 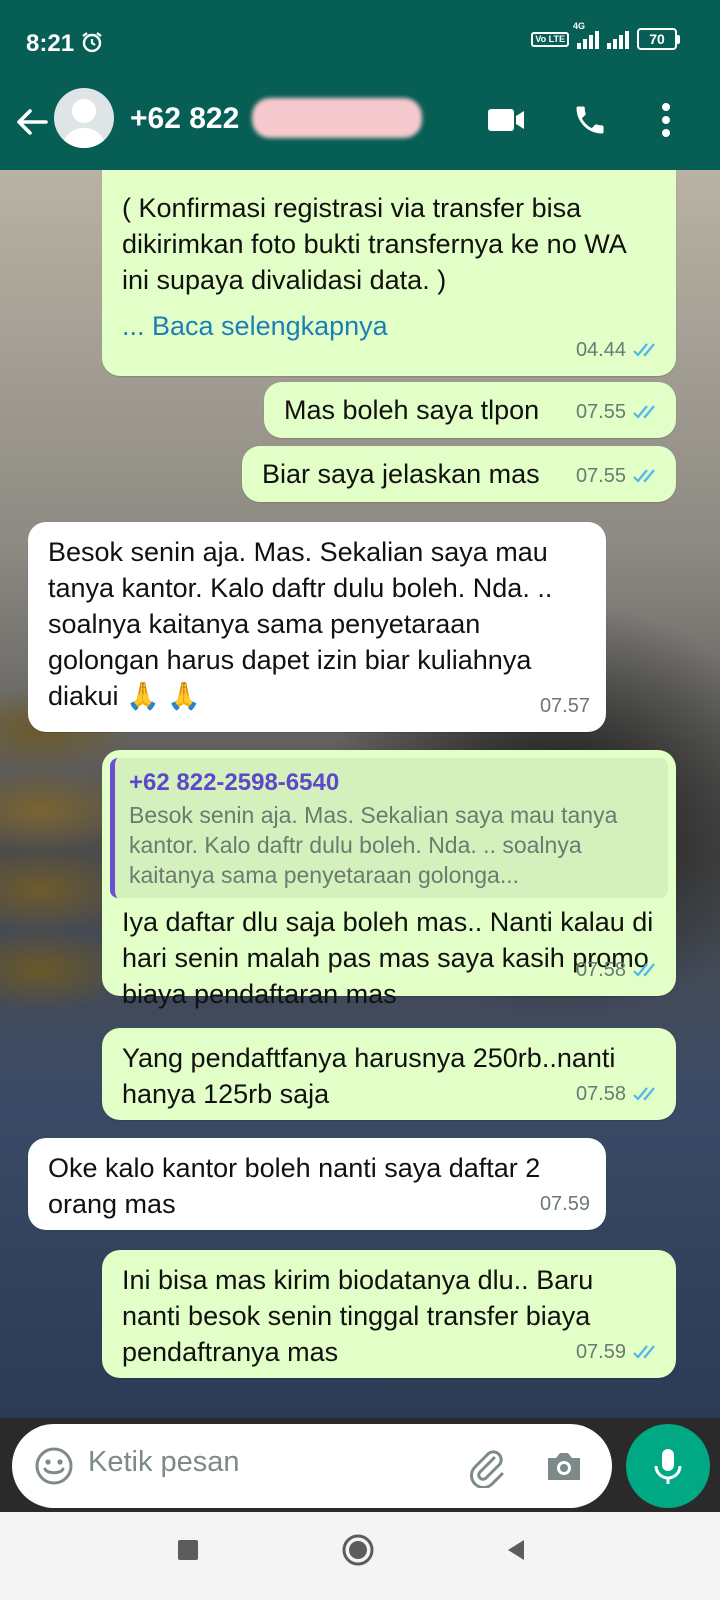 I want to click on home-circle-icon, so click(x=358, y=1552).